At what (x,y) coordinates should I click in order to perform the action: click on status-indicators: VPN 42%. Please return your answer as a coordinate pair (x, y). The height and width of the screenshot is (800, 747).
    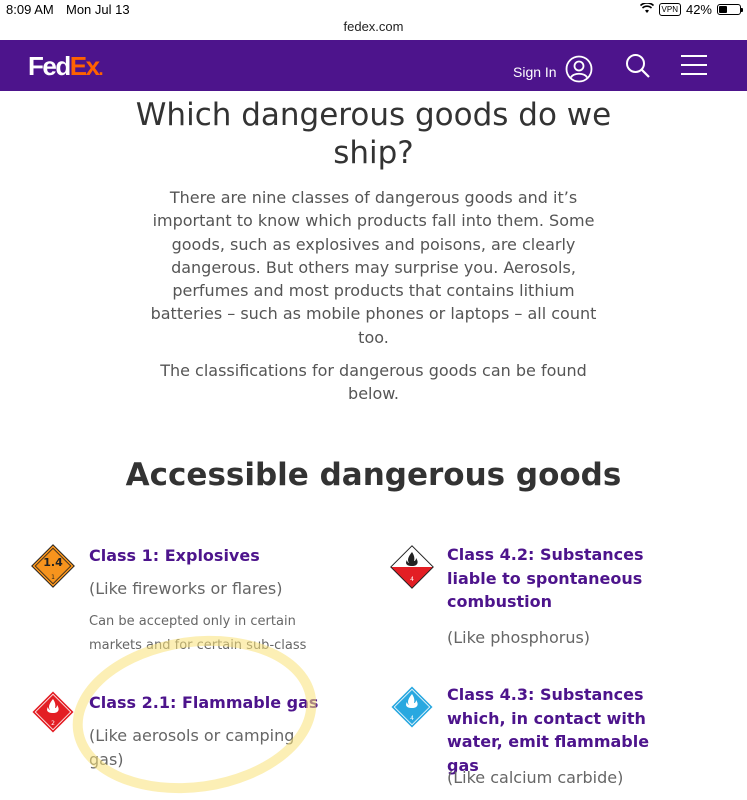
    Looking at the image, I should click on (691, 9).